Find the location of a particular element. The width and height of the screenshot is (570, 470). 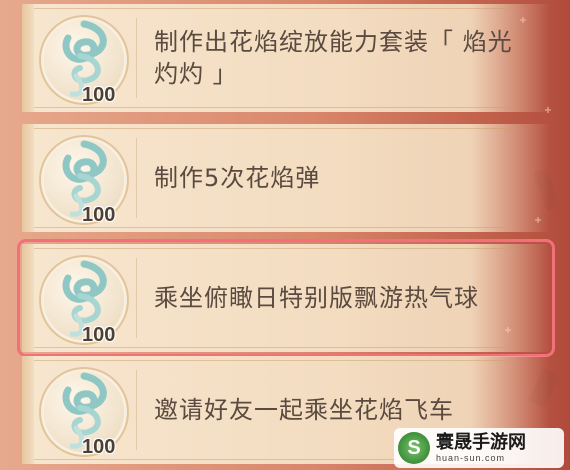

watermark: S 寰晟手游网 huan-sun.com is located at coordinates (479, 448).